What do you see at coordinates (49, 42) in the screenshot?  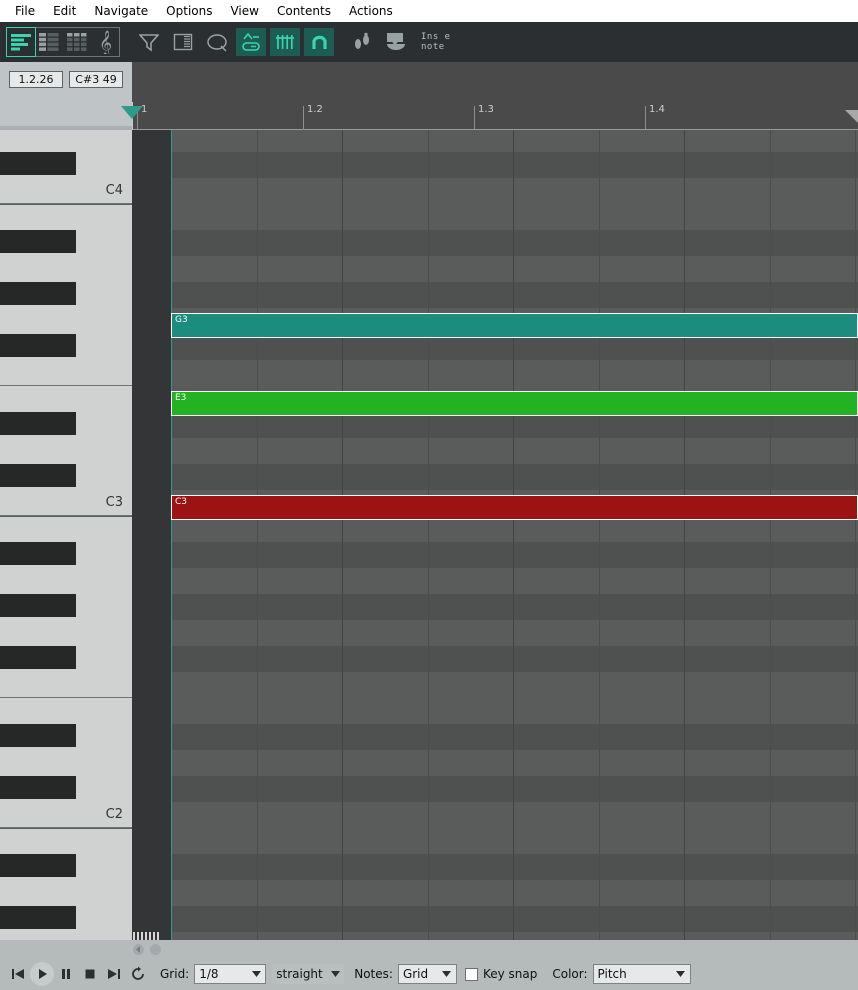 I see `list-view-button` at bounding box center [49, 42].